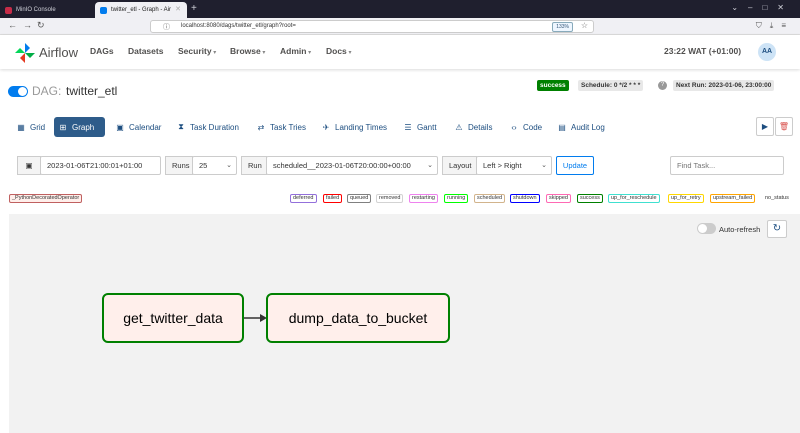  Describe the element at coordinates (255, 318) in the screenshot. I see `graph-edge` at that location.